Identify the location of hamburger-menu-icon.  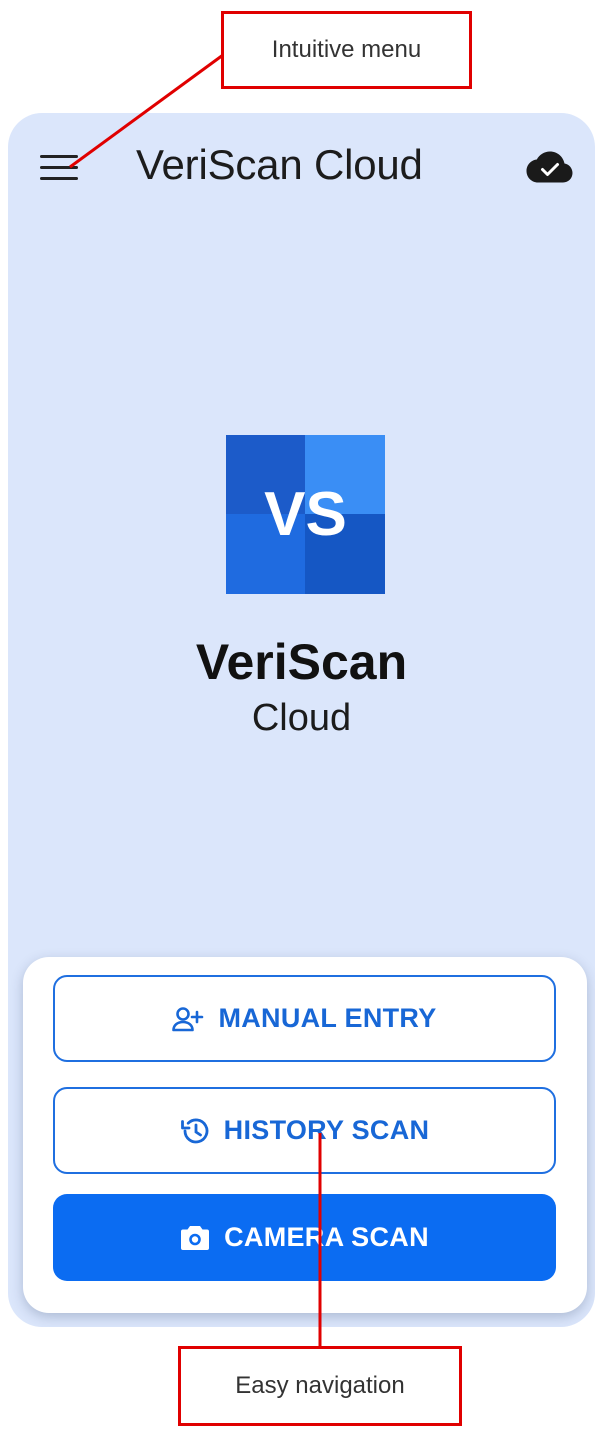
(59, 168).